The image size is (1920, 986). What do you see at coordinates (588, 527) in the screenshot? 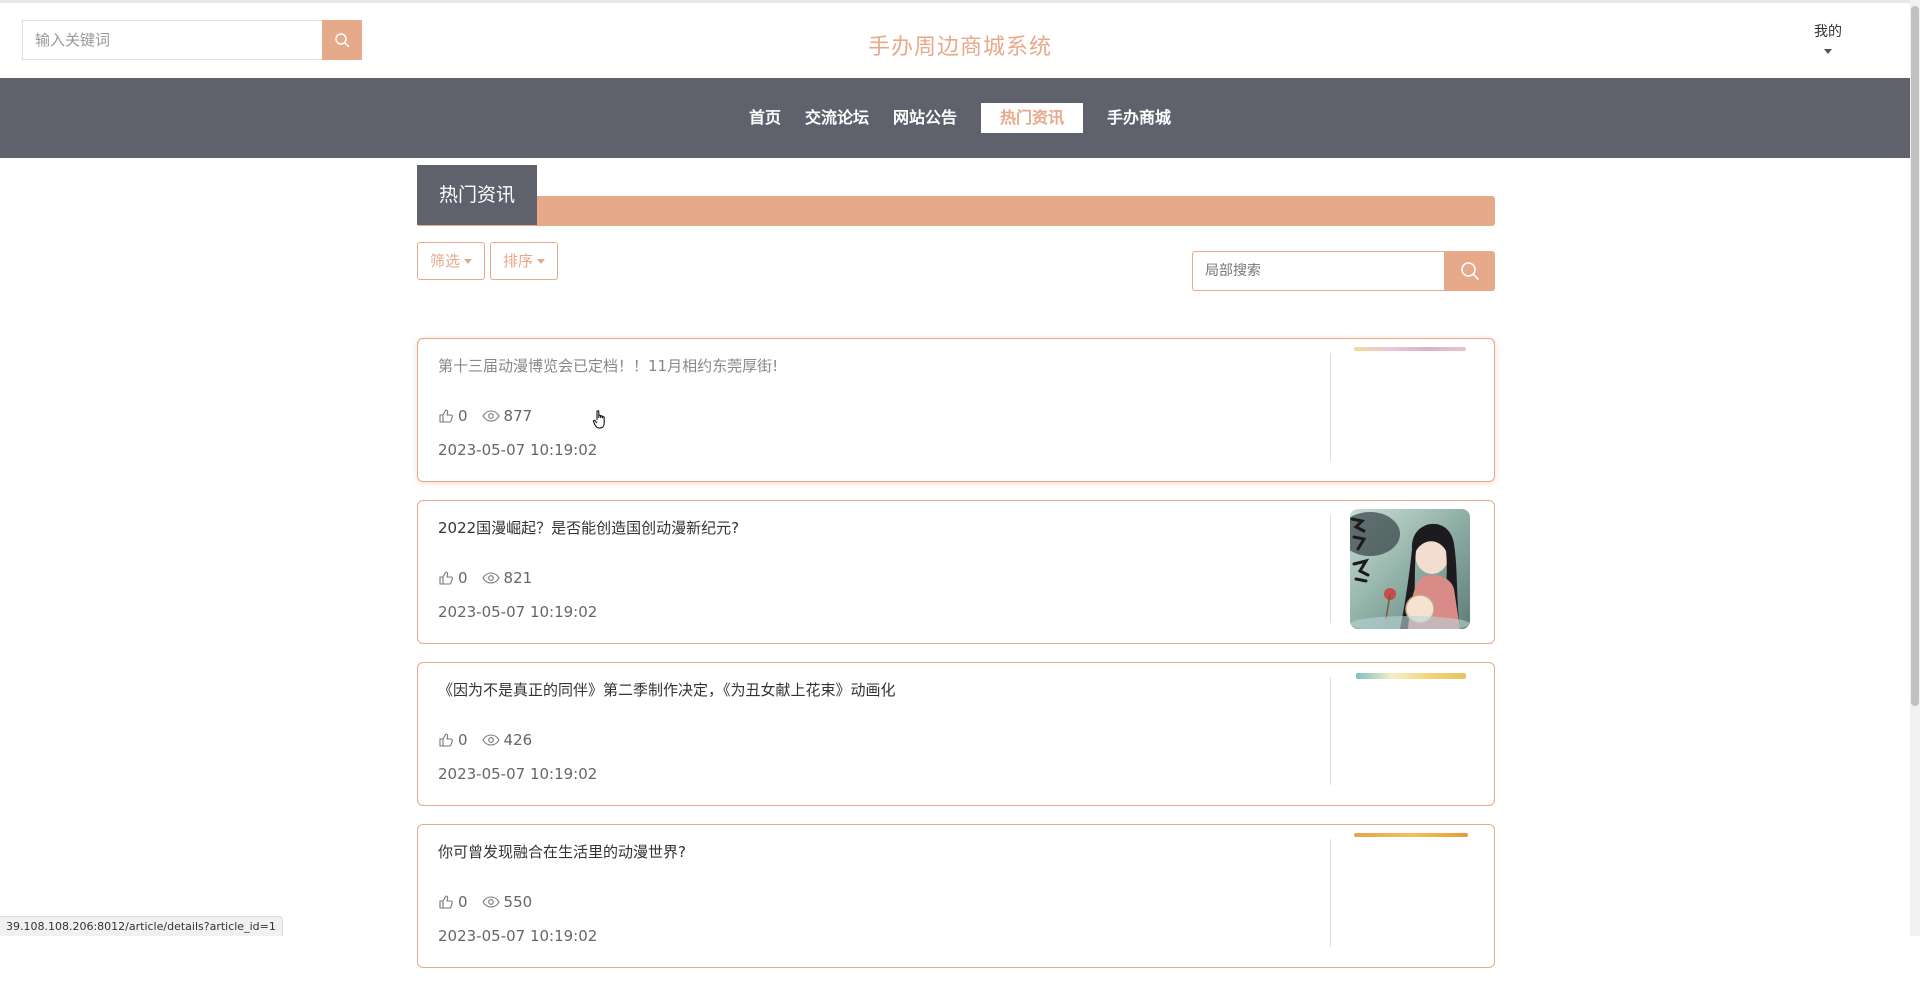
I see `article-title: 2022国漫崛起？是否能创造国创动漫新纪元?` at bounding box center [588, 527].